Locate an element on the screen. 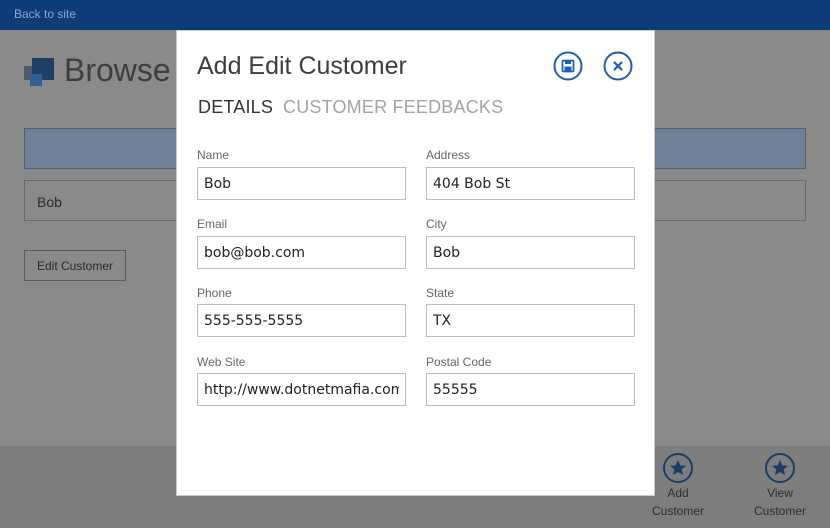 The height and width of the screenshot is (528, 830). name-label: Name is located at coordinates (213, 155).